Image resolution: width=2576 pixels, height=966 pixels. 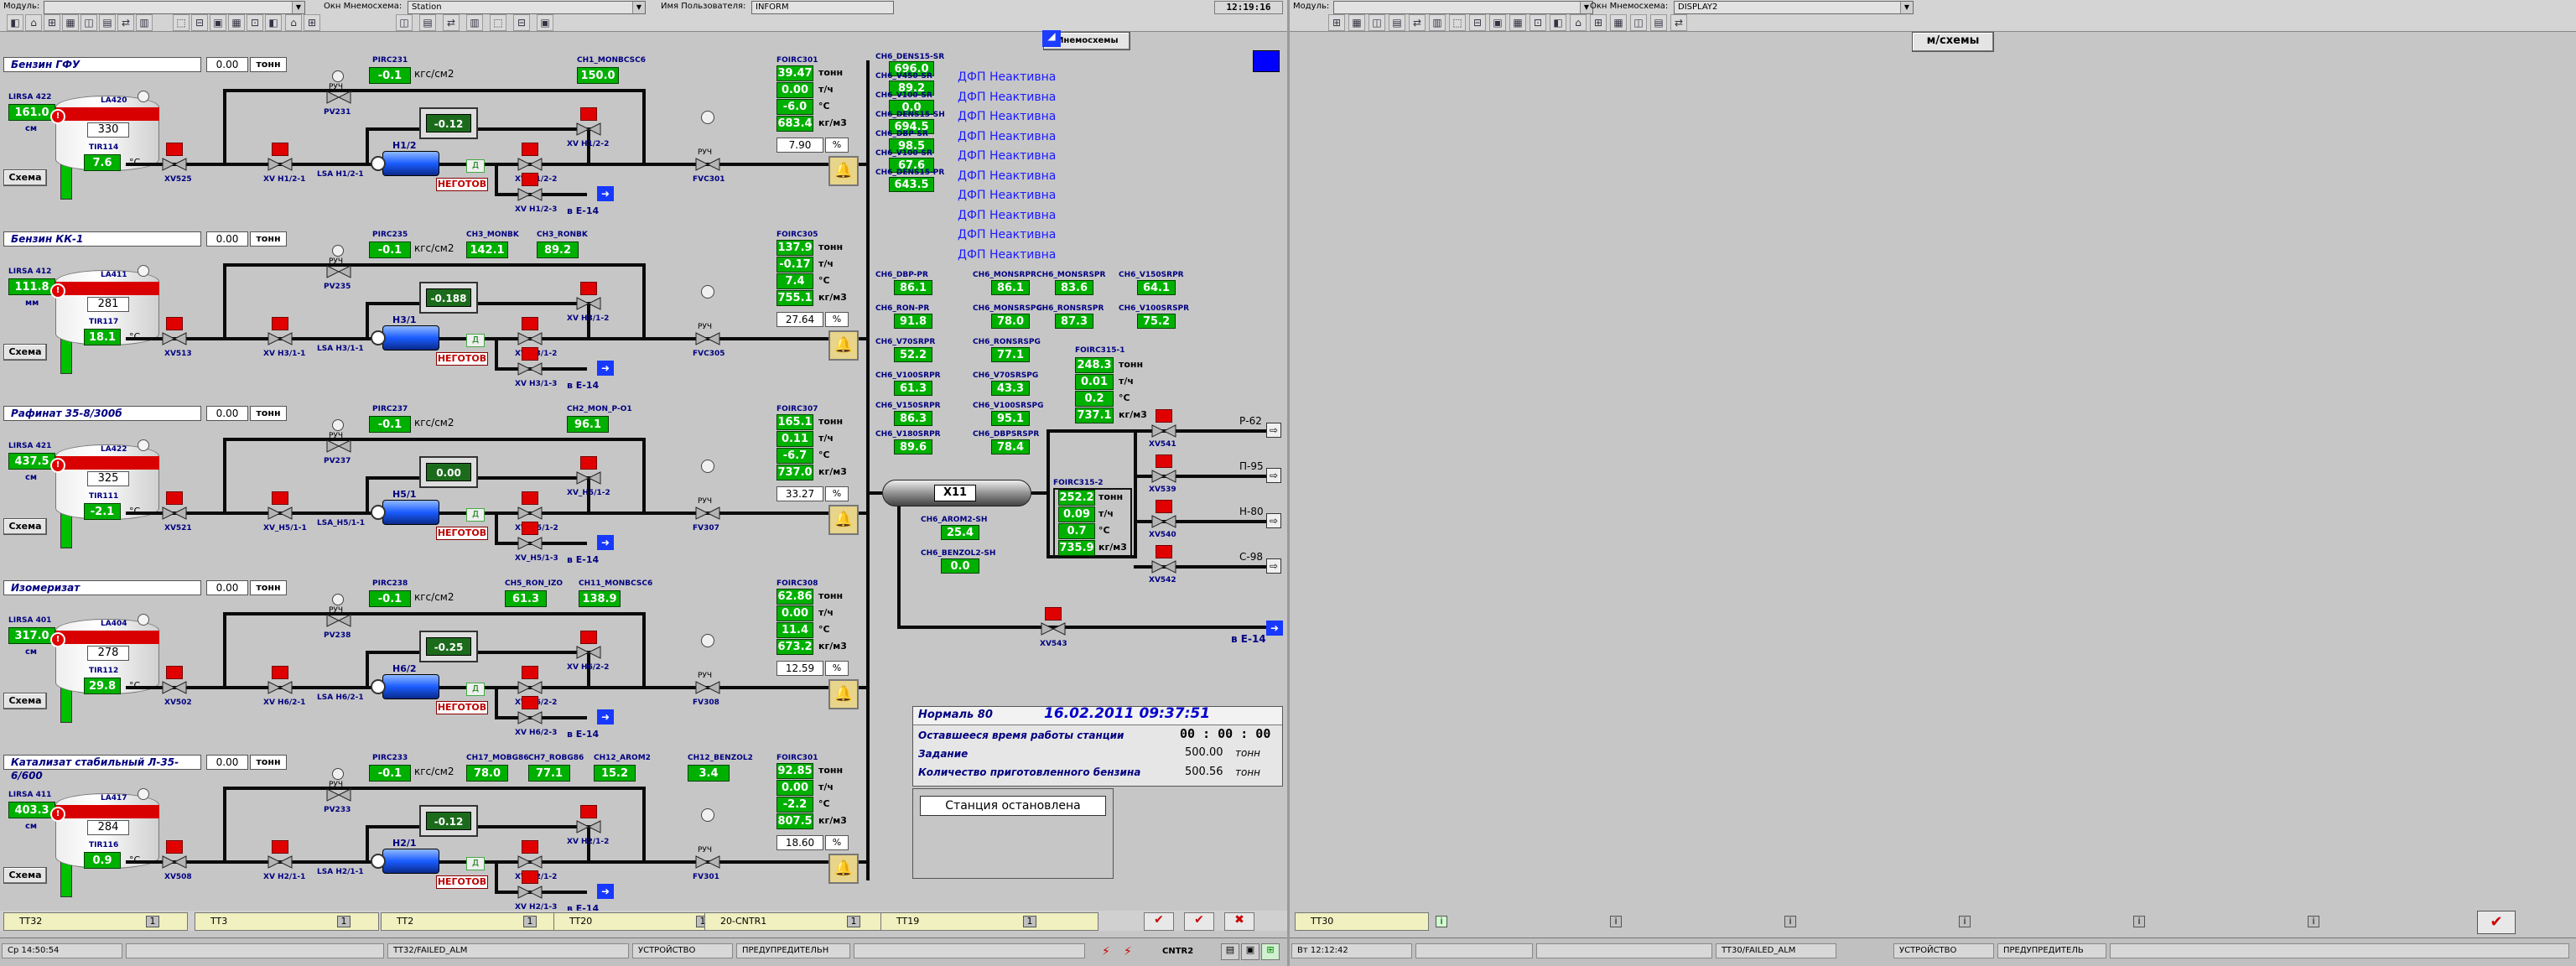 What do you see at coordinates (448, 123) in the screenshot?
I see `motor-display: -0.12` at bounding box center [448, 123].